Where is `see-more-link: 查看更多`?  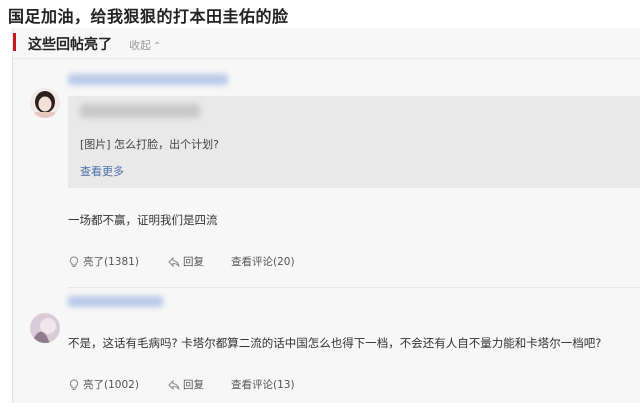 see-more-link: 查看更多 is located at coordinates (102, 171).